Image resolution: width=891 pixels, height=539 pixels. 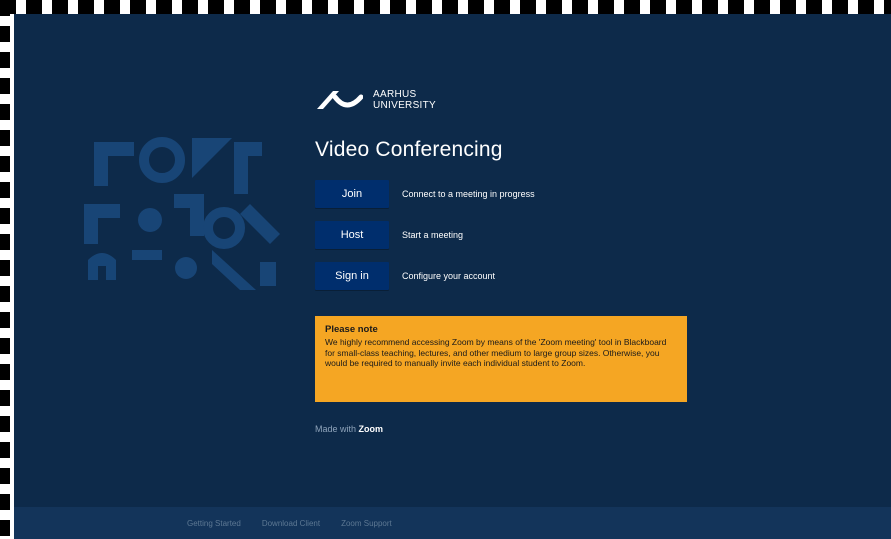 I want to click on sign-in-button: Sign in, so click(x=352, y=276).